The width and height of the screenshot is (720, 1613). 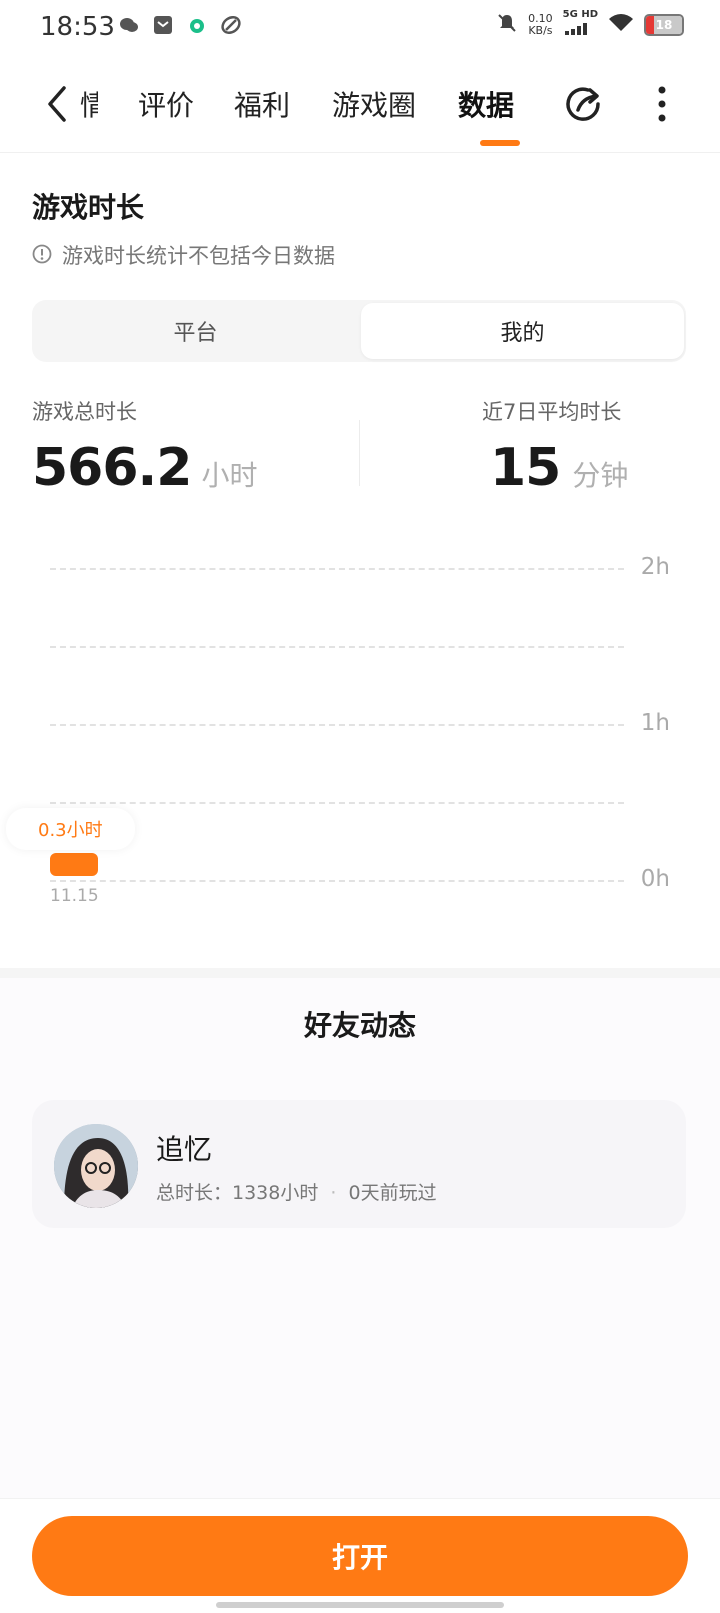 I want to click on avg-playtime-value: 15, so click(x=525, y=468).